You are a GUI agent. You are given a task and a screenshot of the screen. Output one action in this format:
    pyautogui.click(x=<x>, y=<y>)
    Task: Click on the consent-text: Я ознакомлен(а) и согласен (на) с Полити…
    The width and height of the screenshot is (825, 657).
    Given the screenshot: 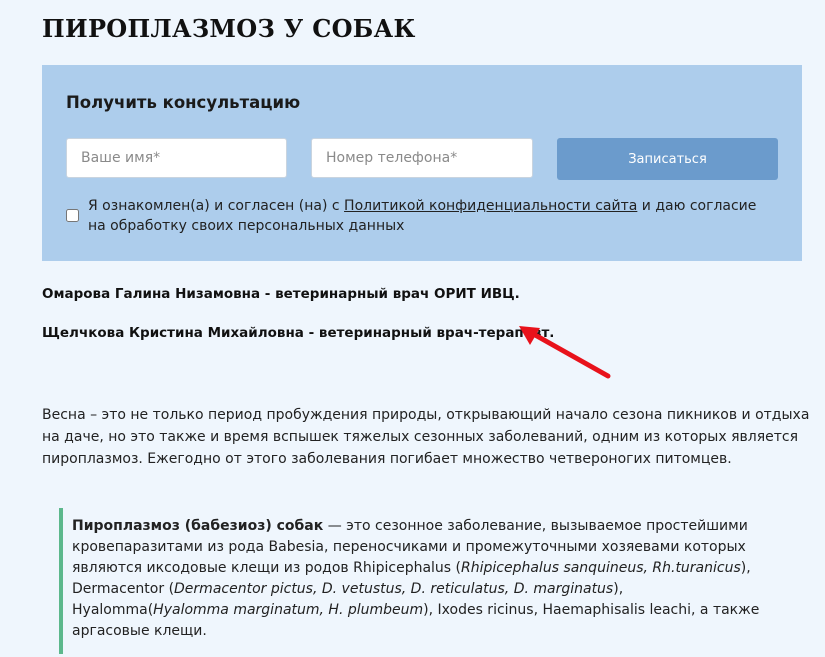 What is the action you would take?
    pyautogui.click(x=433, y=216)
    